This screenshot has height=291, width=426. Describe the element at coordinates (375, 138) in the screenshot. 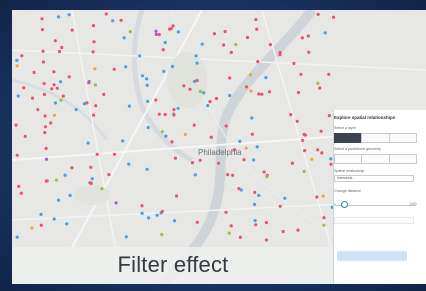

I see `layer-selector` at that location.